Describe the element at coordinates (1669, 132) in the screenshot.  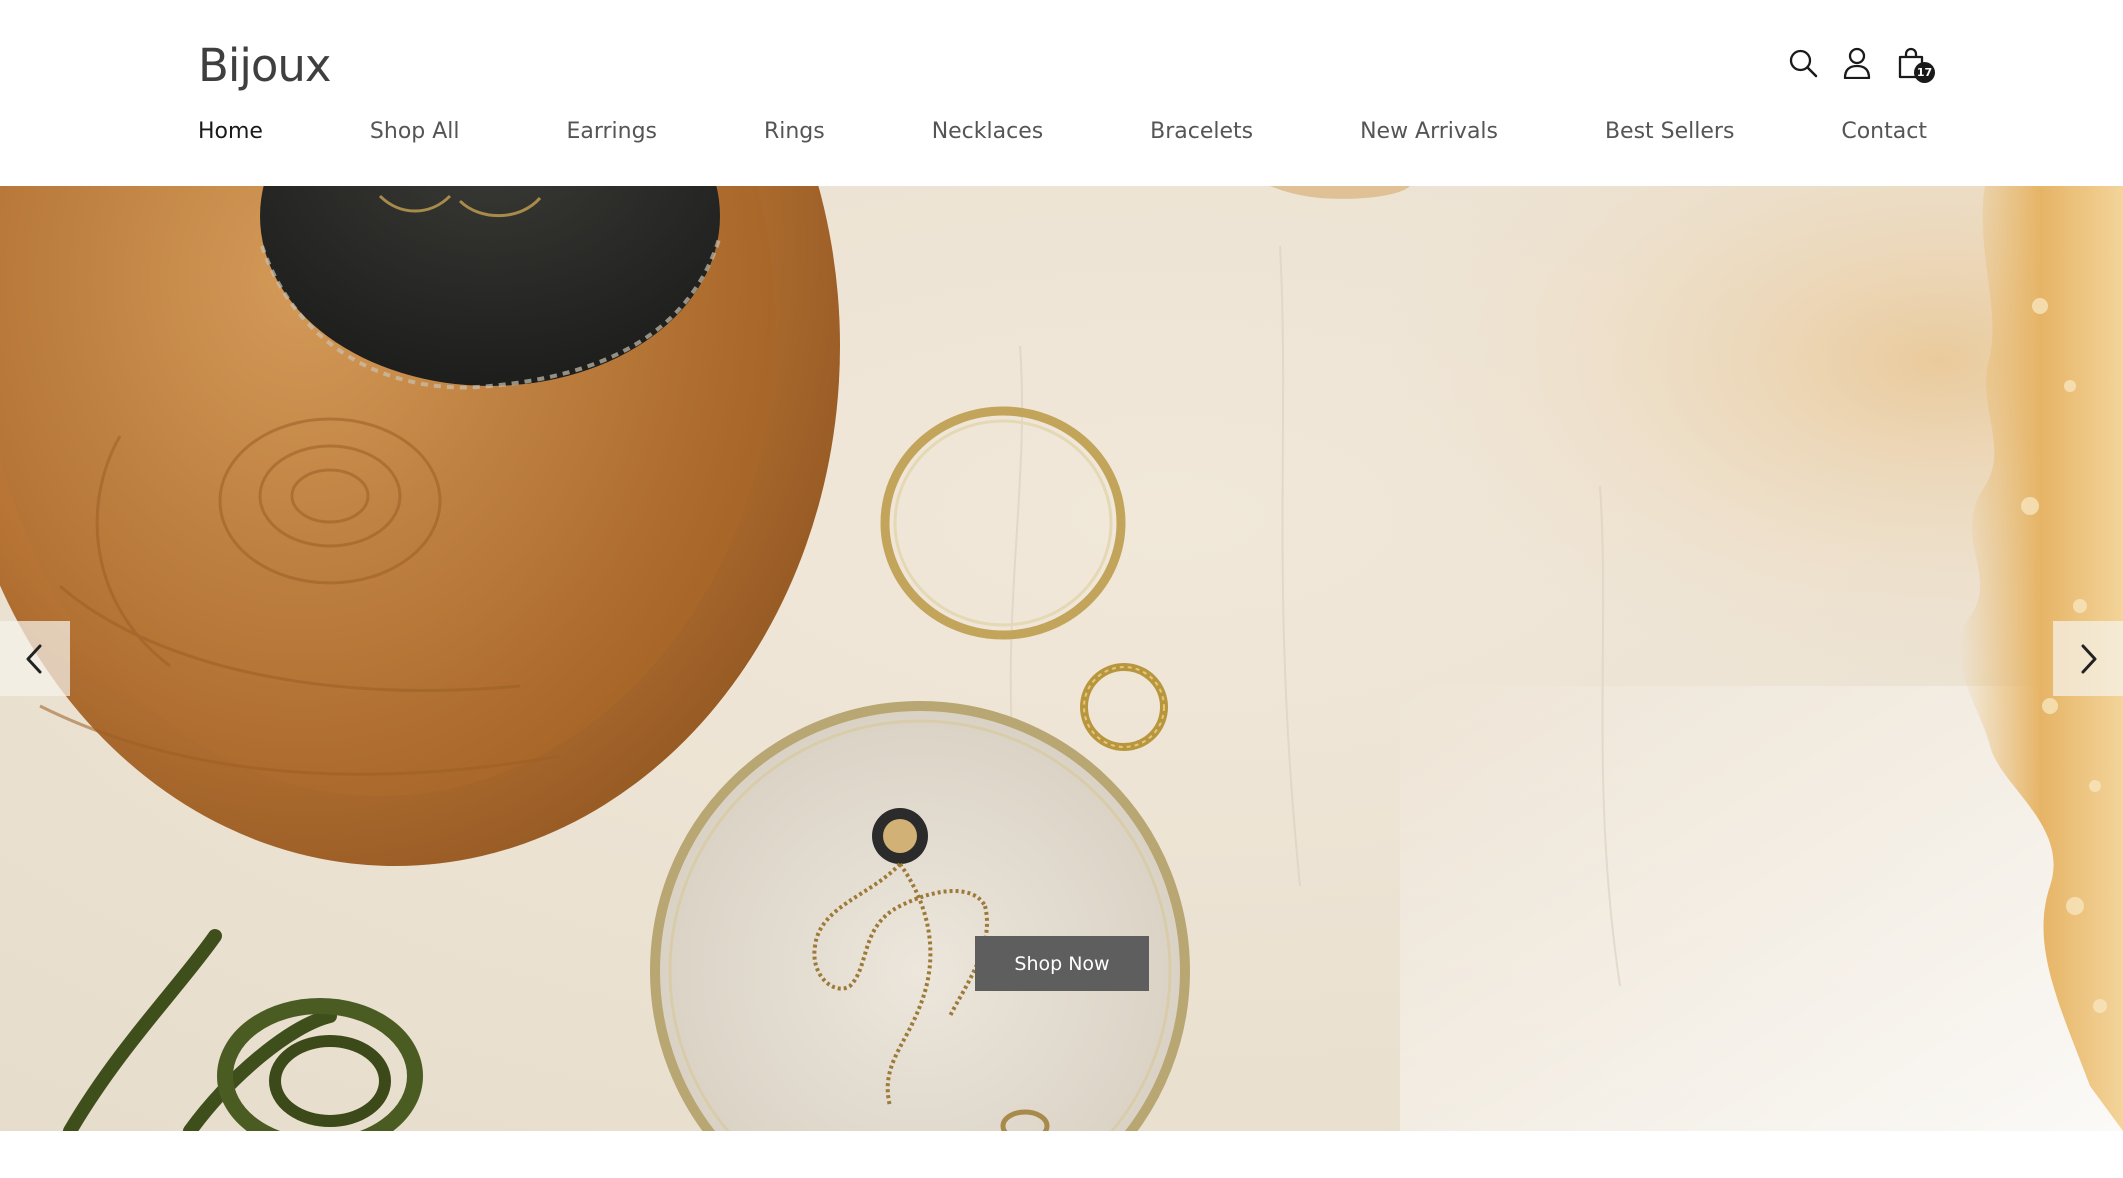
I see `nav-item-best-sellers: Best Sellers` at that location.